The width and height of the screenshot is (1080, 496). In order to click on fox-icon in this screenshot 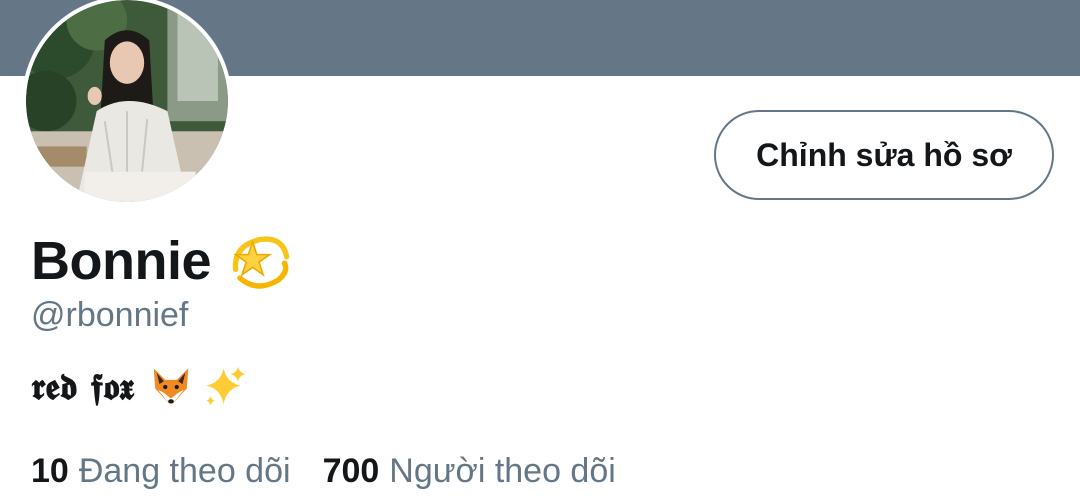, I will do `click(171, 387)`.